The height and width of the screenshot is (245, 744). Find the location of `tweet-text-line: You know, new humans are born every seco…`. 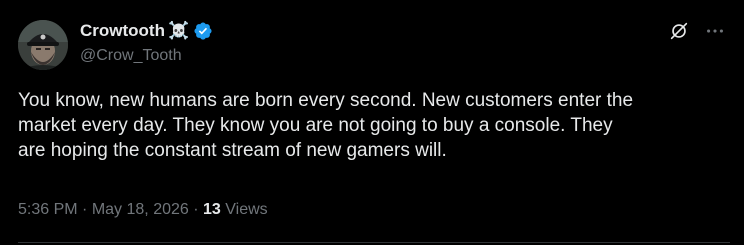

tweet-text-line: You know, new humans are born every seco… is located at coordinates (326, 100).